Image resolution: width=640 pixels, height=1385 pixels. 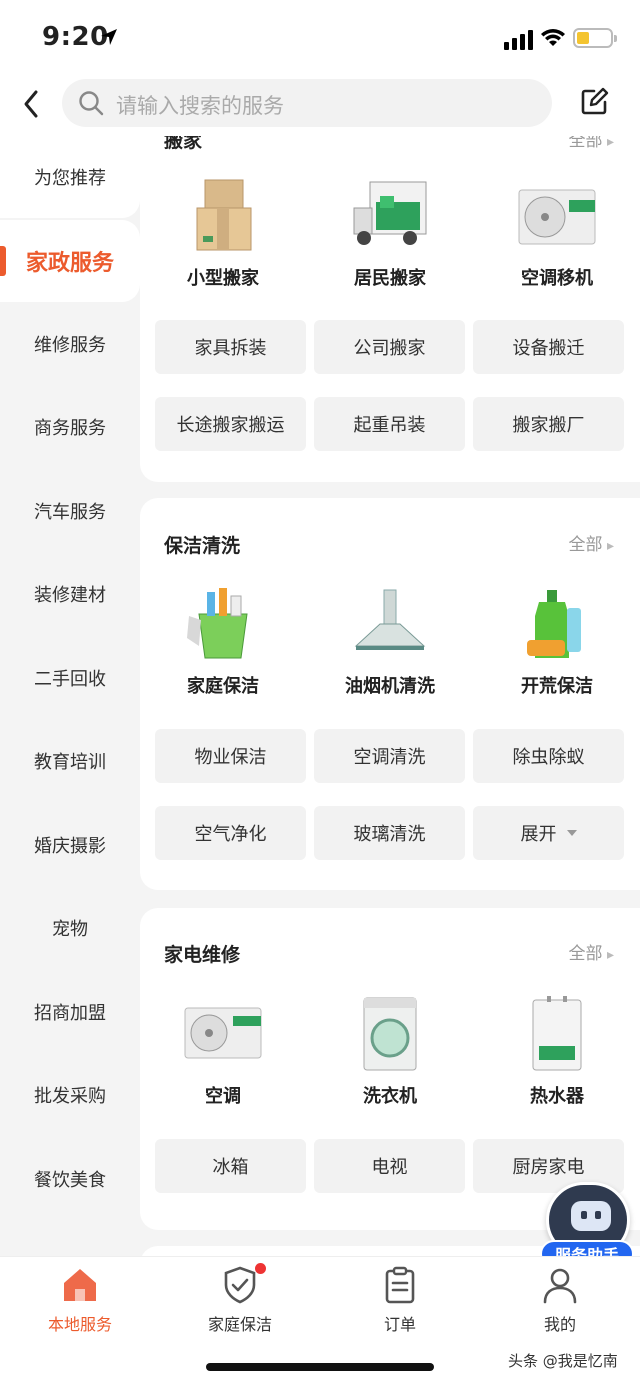 What do you see at coordinates (390, 278) in the screenshot?
I see `service-label: 居民搬家` at bounding box center [390, 278].